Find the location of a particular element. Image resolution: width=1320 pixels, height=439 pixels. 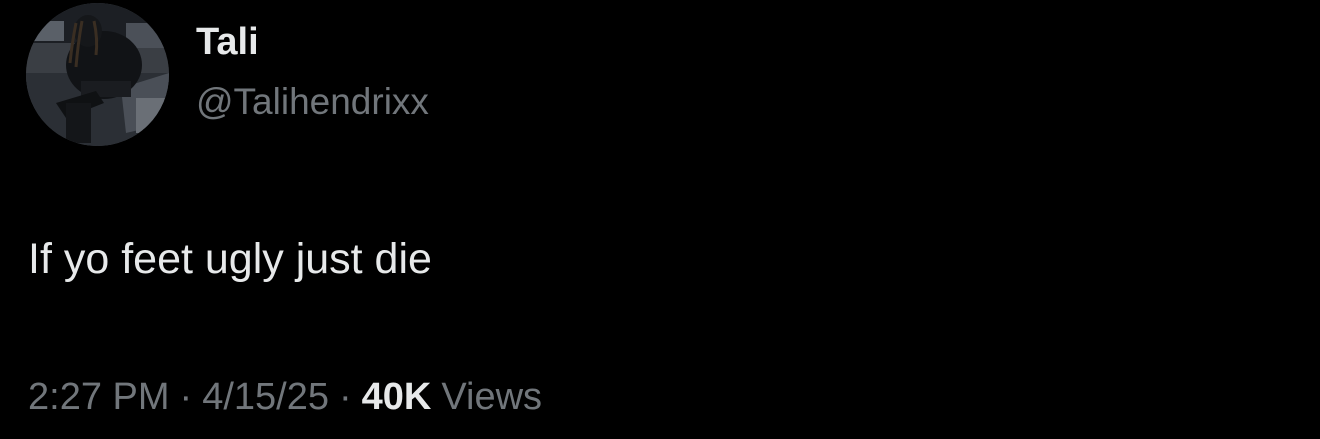

tweet-time: 2:27 PM is located at coordinates (99, 397).